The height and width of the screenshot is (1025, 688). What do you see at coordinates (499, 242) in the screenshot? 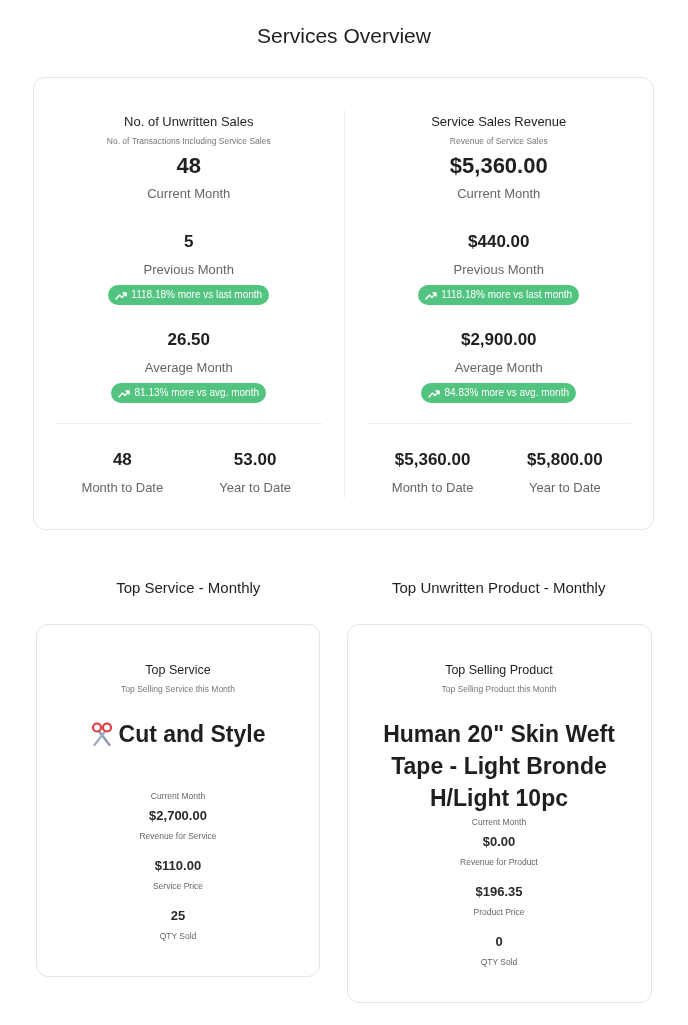
I see `metric-value: $440.00` at bounding box center [499, 242].